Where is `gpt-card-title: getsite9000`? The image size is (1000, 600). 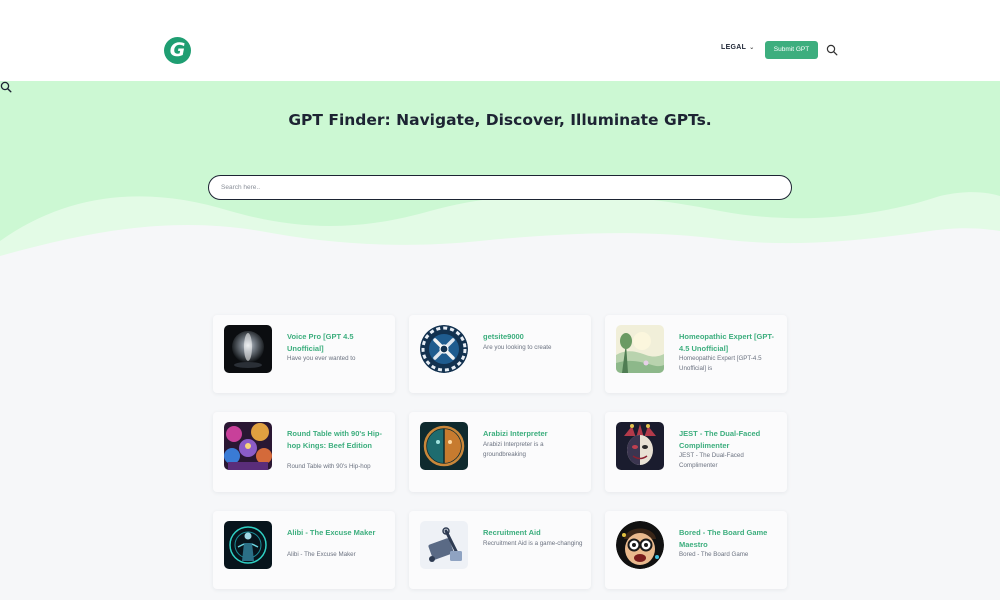
gpt-card-title: getsite9000 is located at coordinates (503, 336).